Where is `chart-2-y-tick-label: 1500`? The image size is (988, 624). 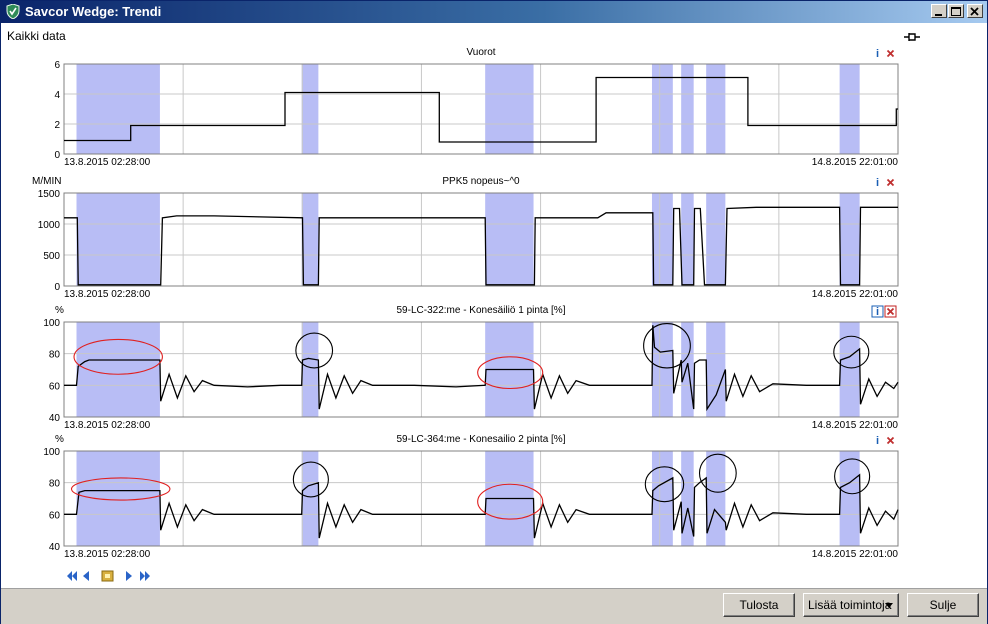
chart-2-y-tick-label: 1500 is located at coordinates (49, 194).